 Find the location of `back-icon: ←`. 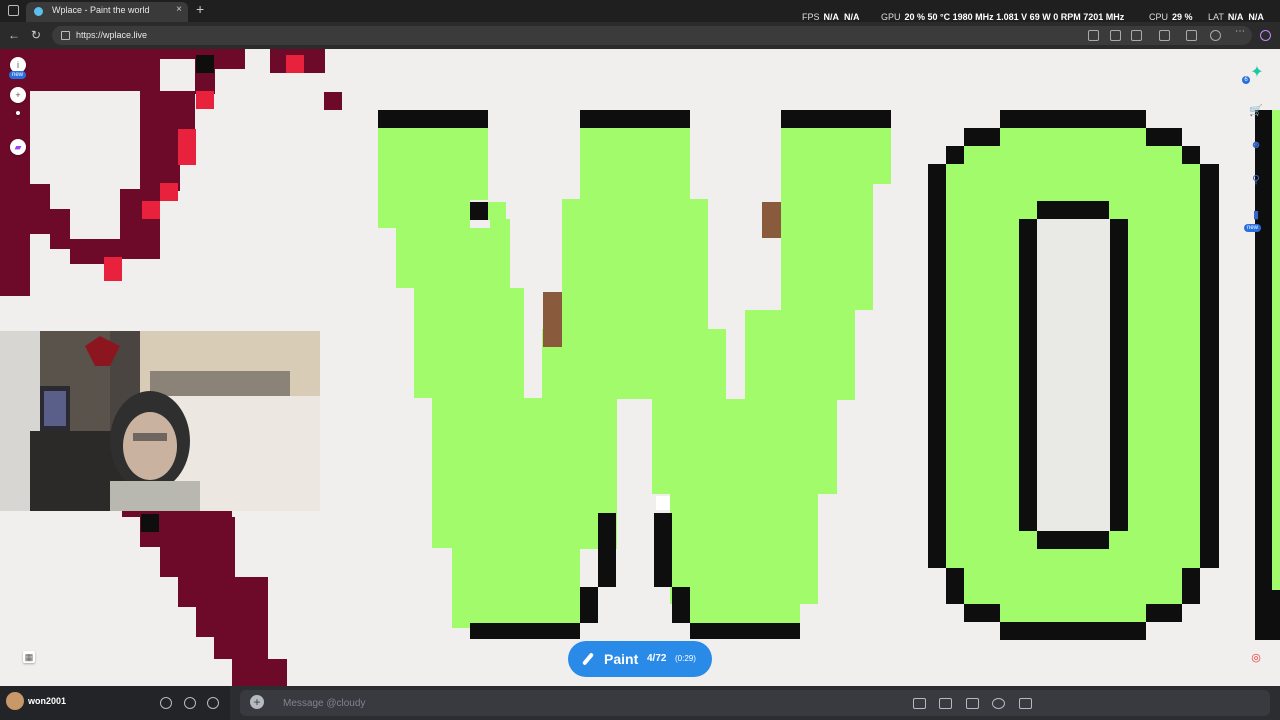

back-icon: ← is located at coordinates (14, 35).